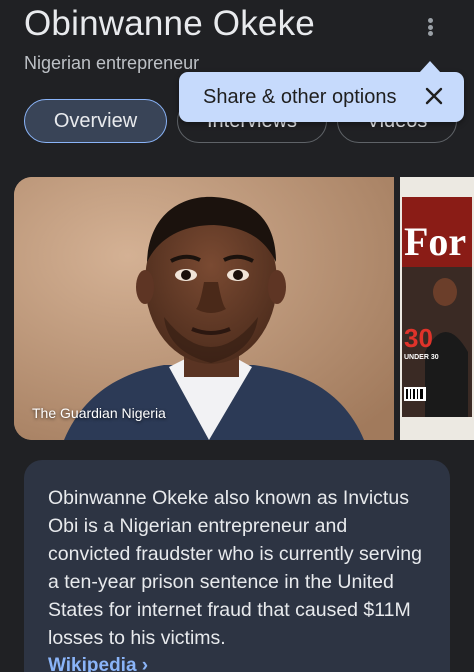 This screenshot has height=672, width=474. What do you see at coordinates (435, 241) in the screenshot?
I see `magazine-masthead: For` at bounding box center [435, 241].